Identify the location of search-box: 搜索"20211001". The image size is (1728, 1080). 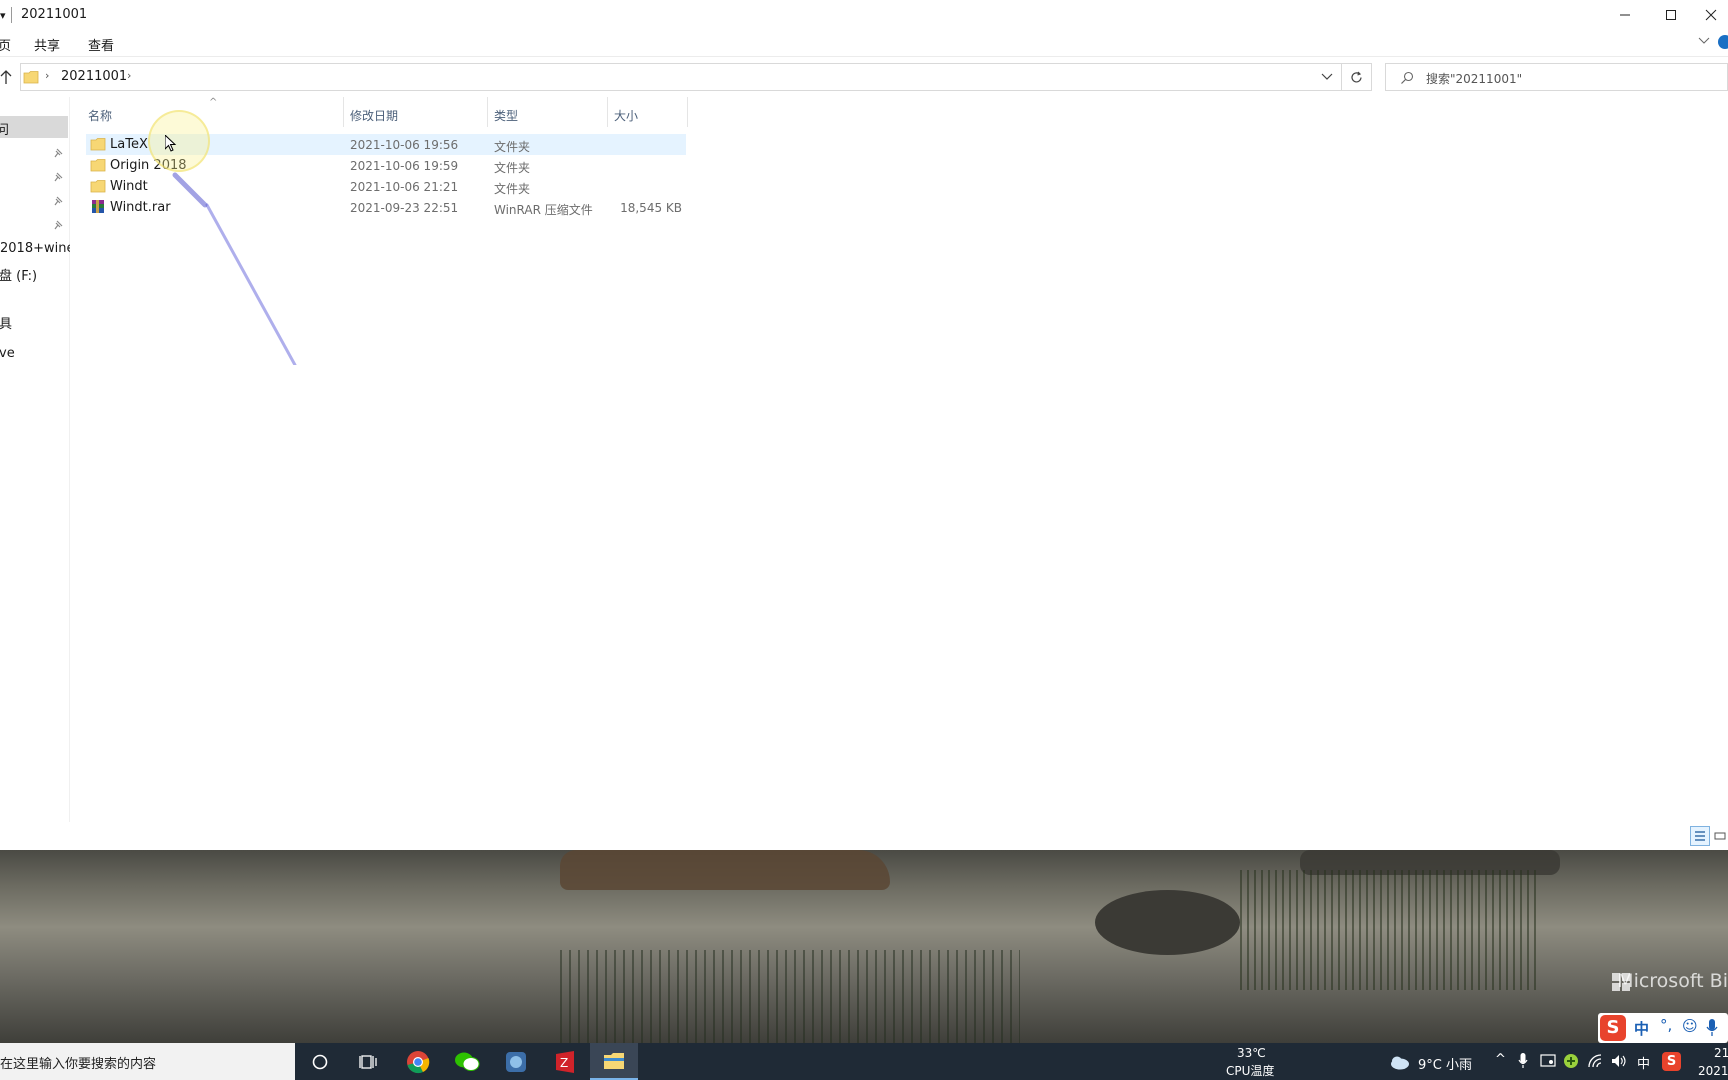
(1556, 77).